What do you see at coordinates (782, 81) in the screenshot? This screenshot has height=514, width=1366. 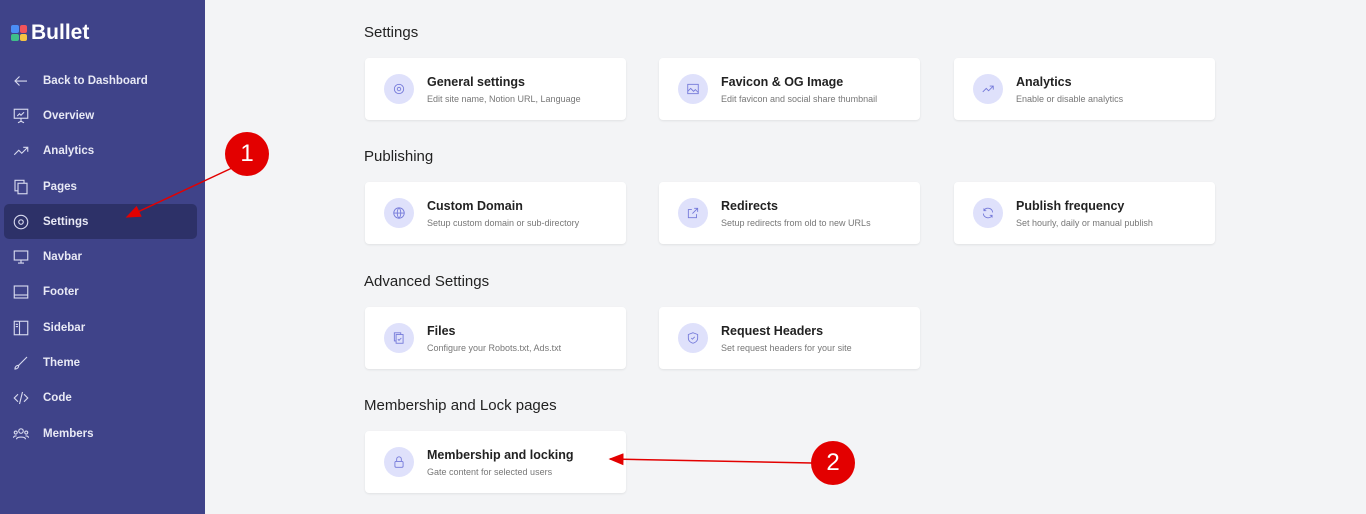 I see `card-title: Favicon & OG Image` at bounding box center [782, 81].